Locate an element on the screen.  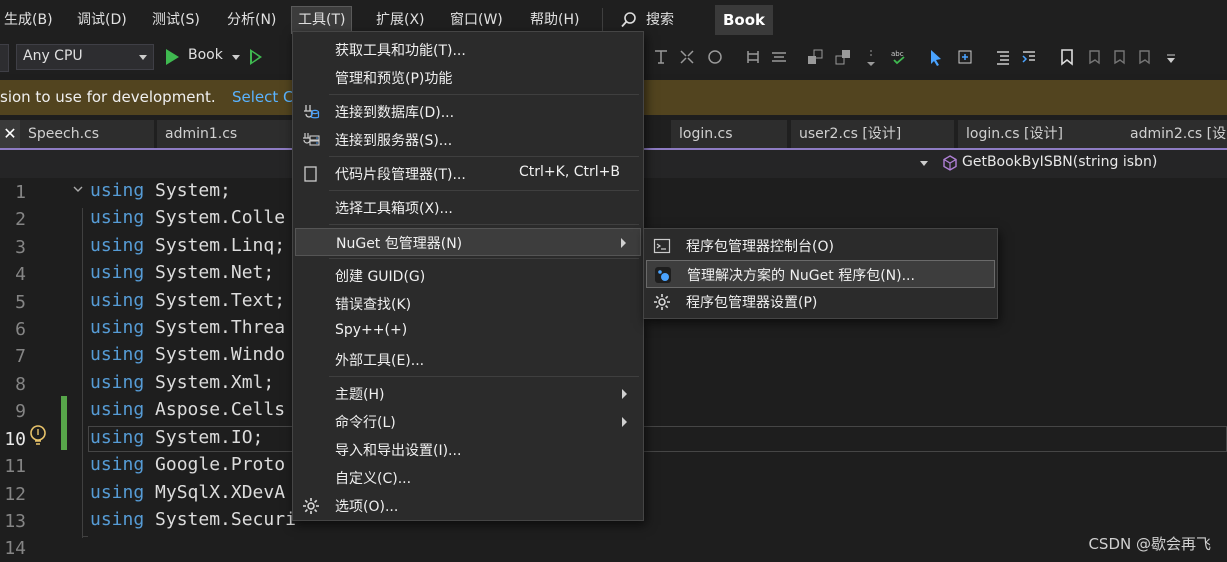
platform-value: Any CPU is located at coordinates (53, 56).